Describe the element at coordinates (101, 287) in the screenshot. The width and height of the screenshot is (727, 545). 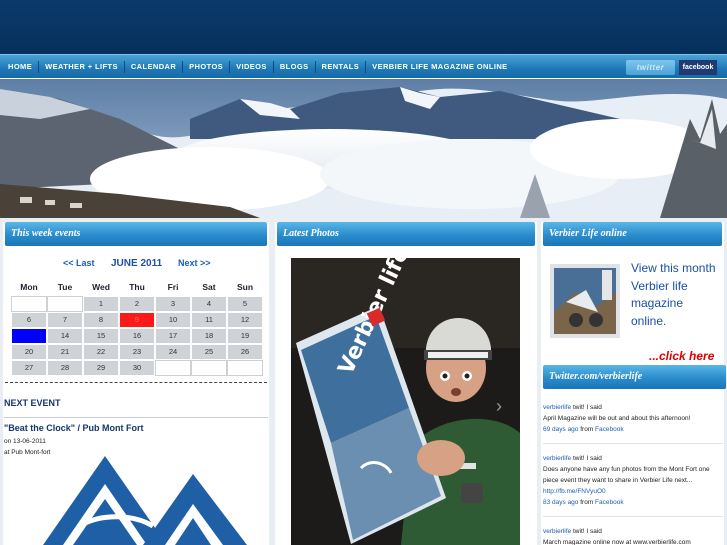
I see `calendar-weekday: Wed` at that location.